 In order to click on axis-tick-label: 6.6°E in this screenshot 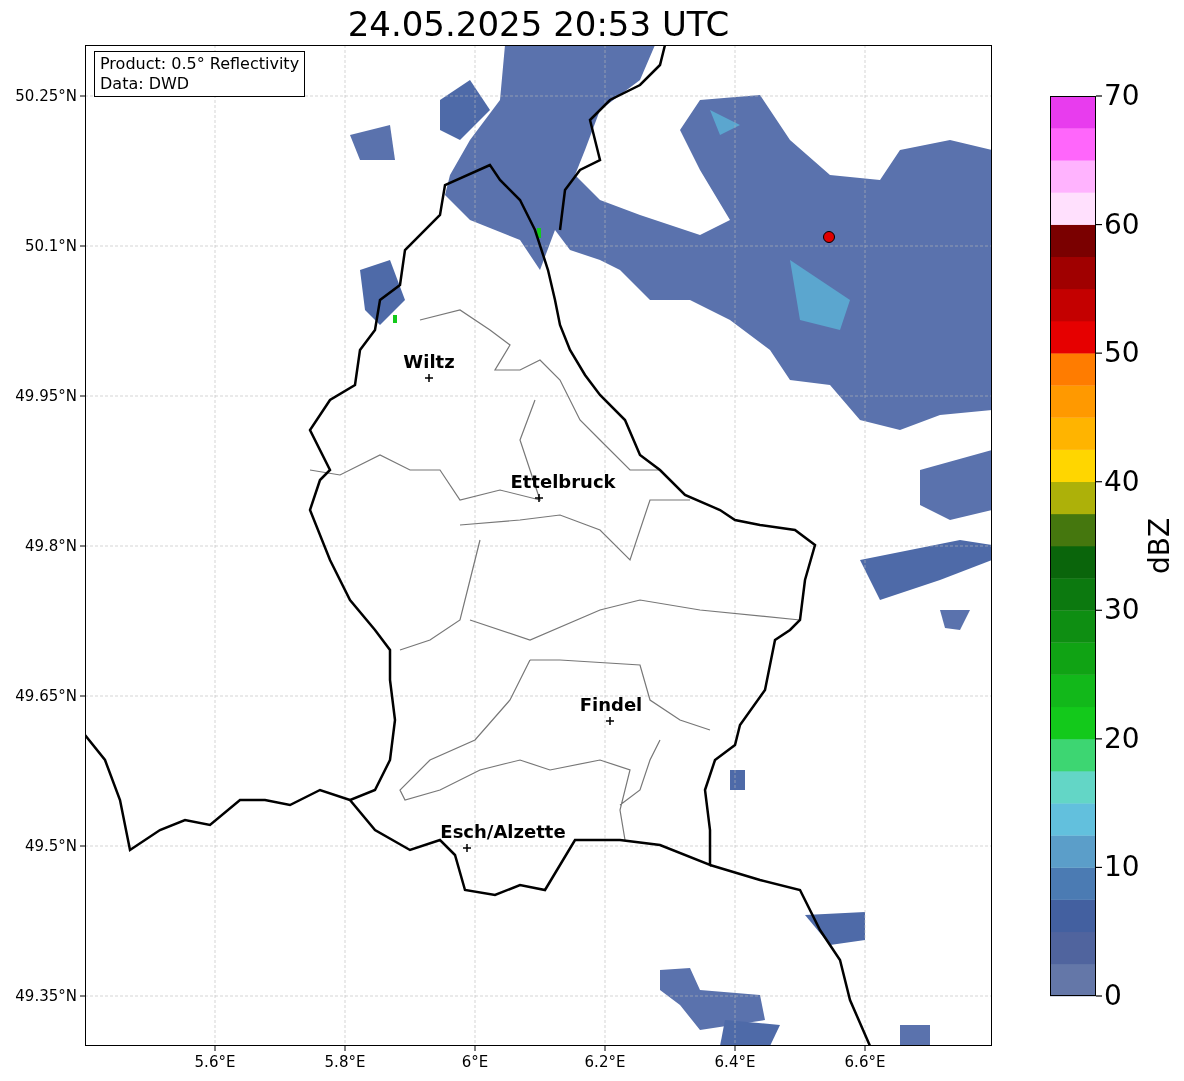, I will do `click(865, 1062)`.